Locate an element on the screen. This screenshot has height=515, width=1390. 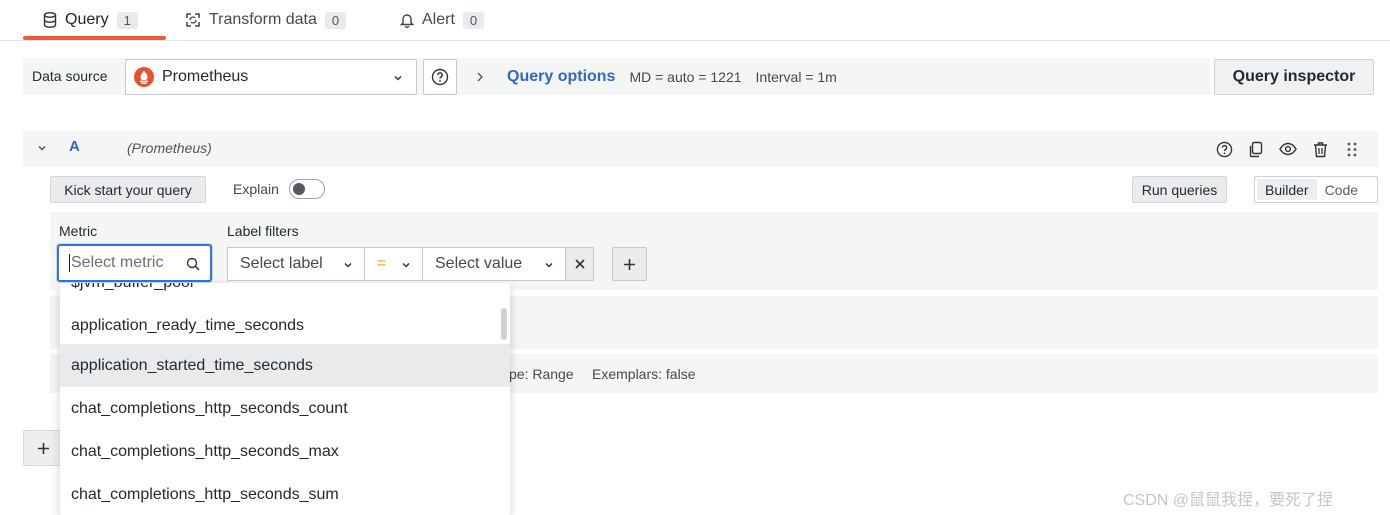
label-value-placeholder: Select value is located at coordinates (479, 263).